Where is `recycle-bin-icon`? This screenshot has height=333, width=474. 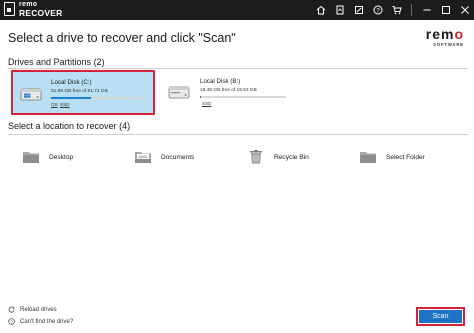 recycle-bin-icon is located at coordinates (256, 157).